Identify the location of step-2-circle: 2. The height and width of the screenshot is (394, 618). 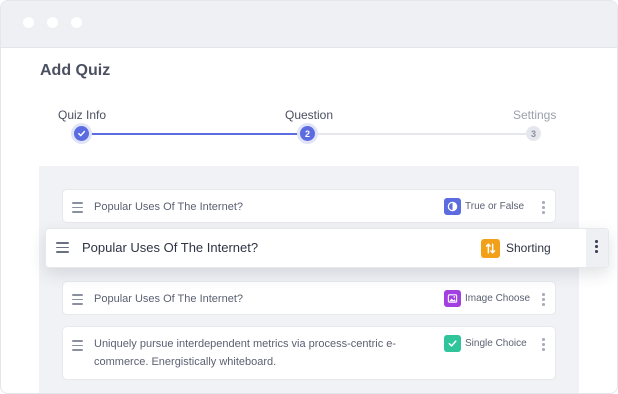
(307, 133).